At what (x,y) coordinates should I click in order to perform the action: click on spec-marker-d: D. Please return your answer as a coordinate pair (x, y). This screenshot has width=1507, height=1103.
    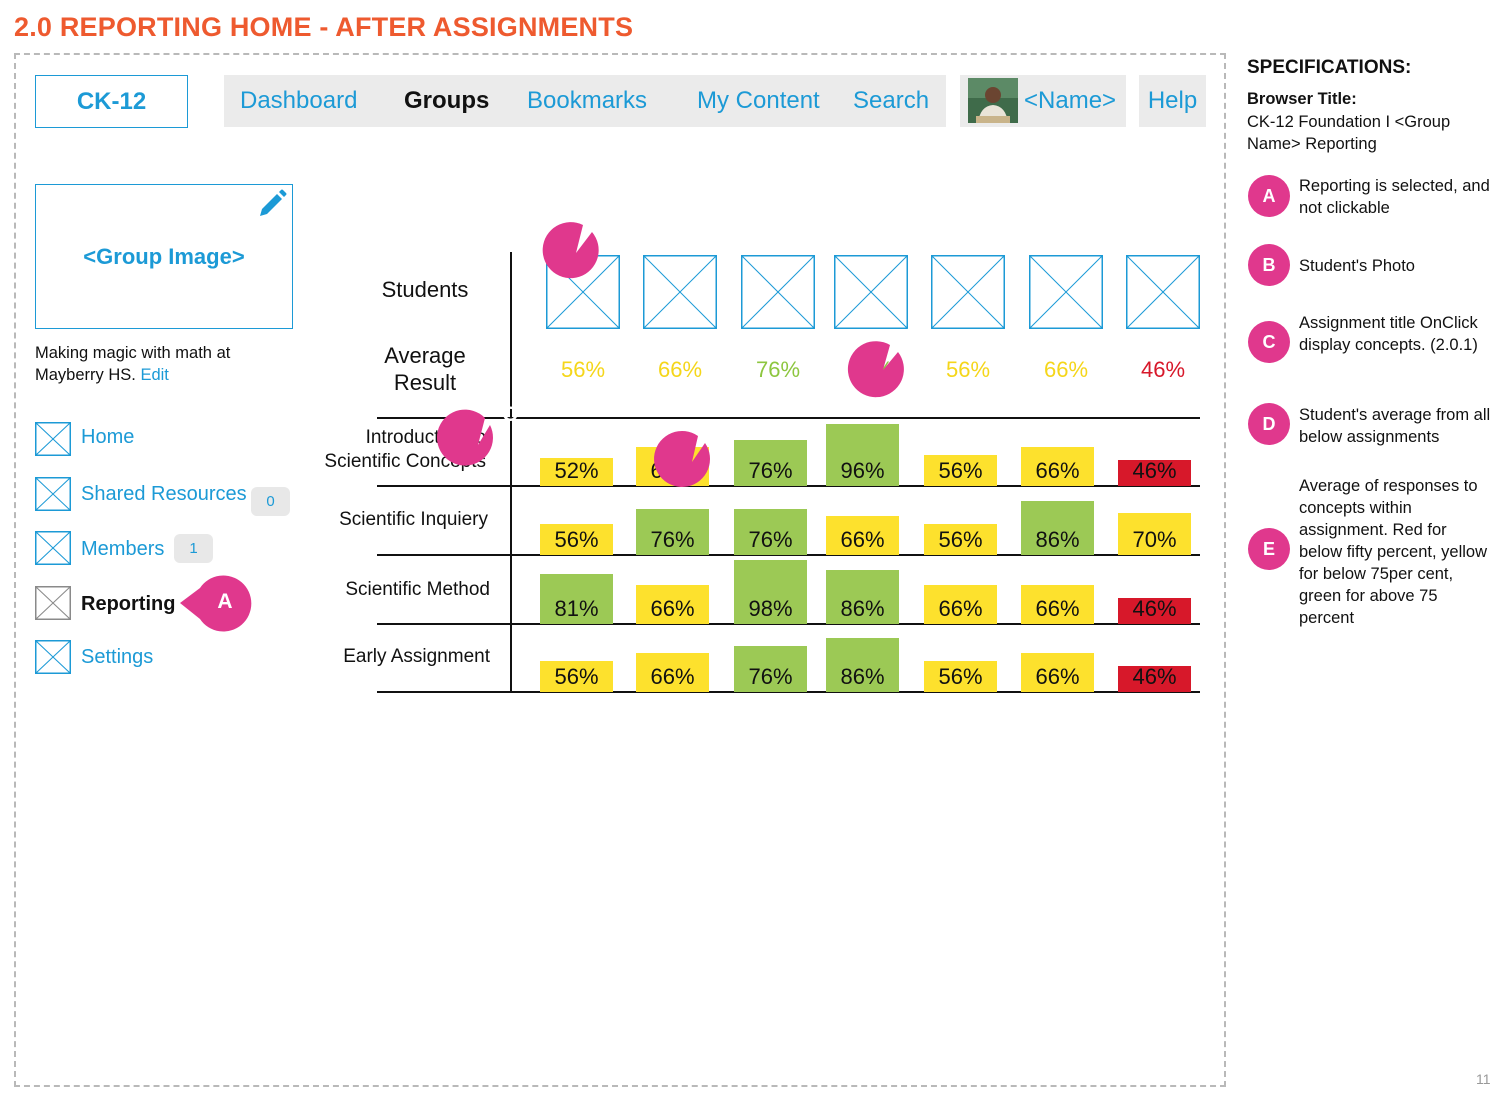
    Looking at the image, I should click on (1269, 424).